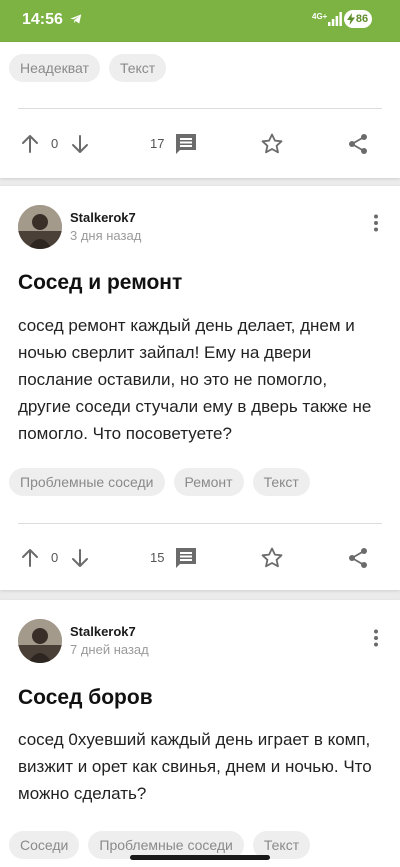 The width and height of the screenshot is (400, 867). Describe the element at coordinates (106, 235) in the screenshot. I see `post-date: 3 дня назад` at that location.